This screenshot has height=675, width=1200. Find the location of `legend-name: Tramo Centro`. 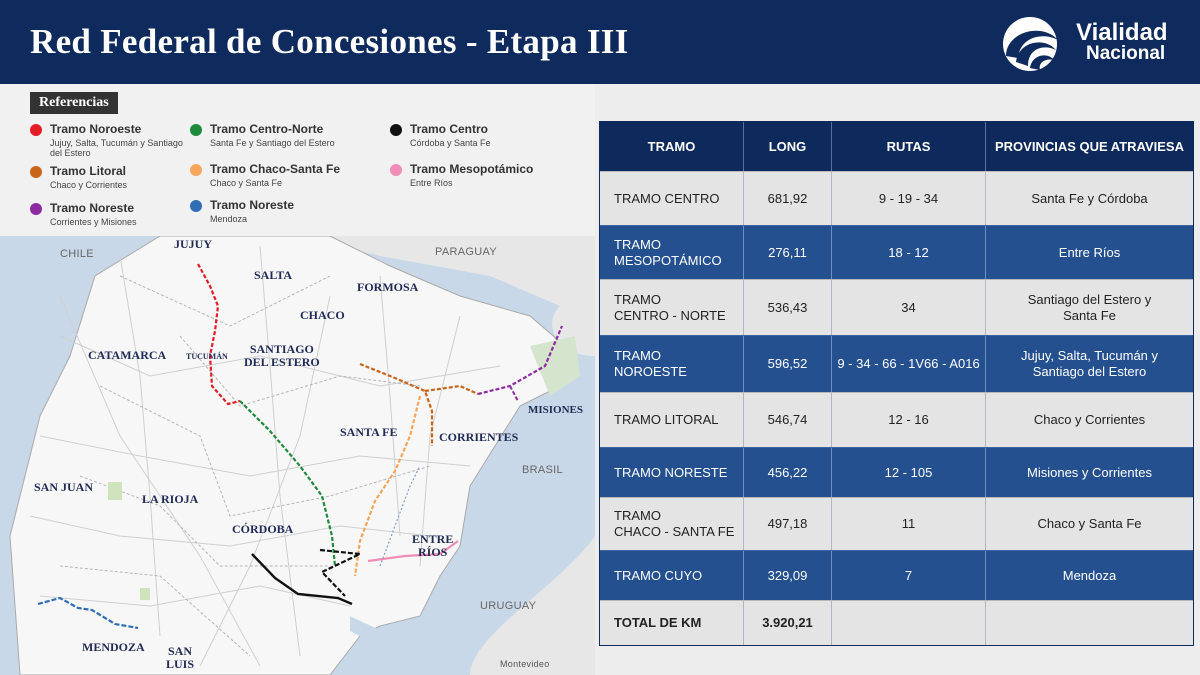

legend-name: Tramo Centro is located at coordinates (449, 129).